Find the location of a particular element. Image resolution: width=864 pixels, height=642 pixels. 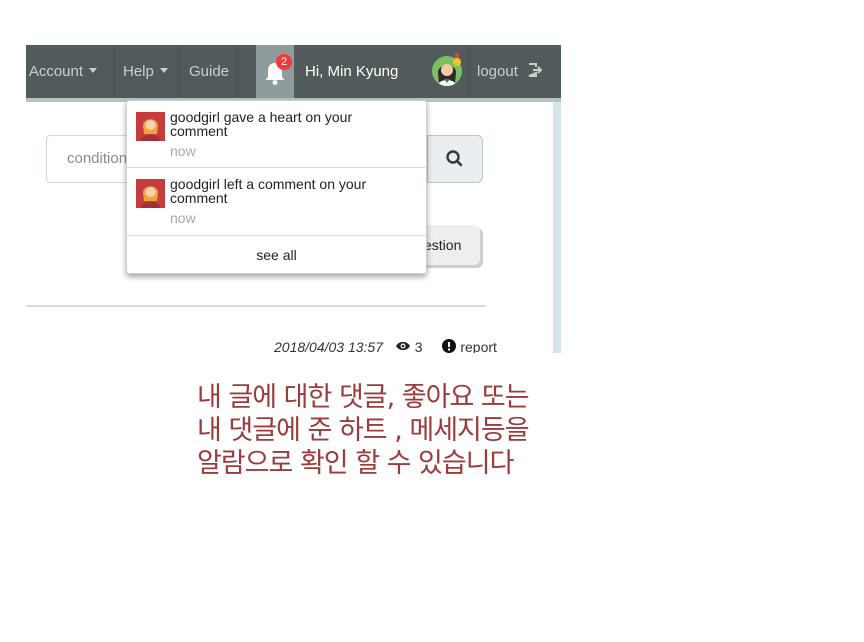

medal-icon is located at coordinates (457, 60).